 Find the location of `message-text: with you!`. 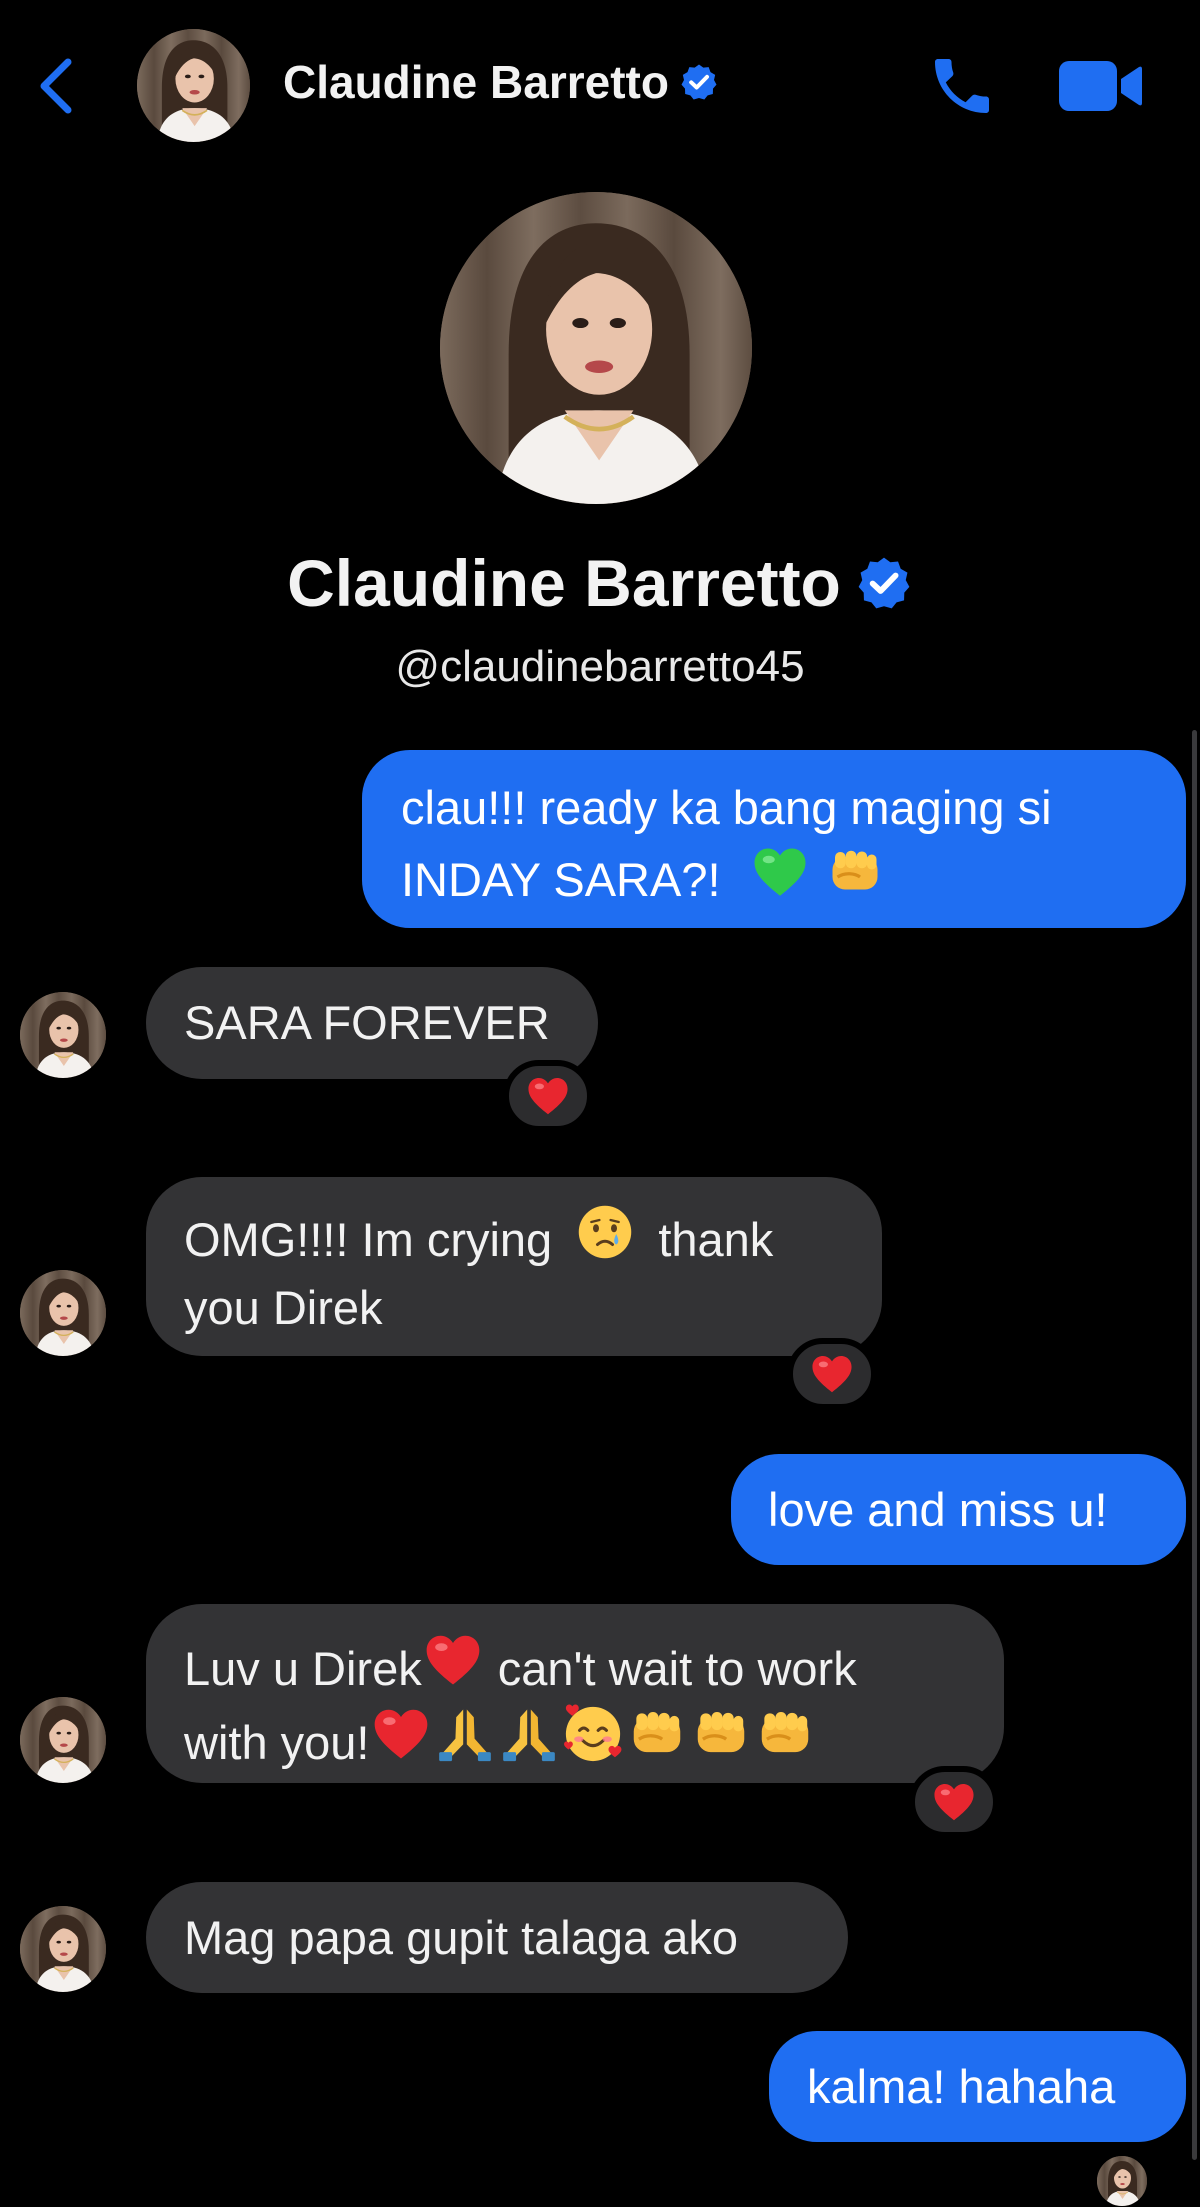

message-text: with you! is located at coordinates (277, 1742).